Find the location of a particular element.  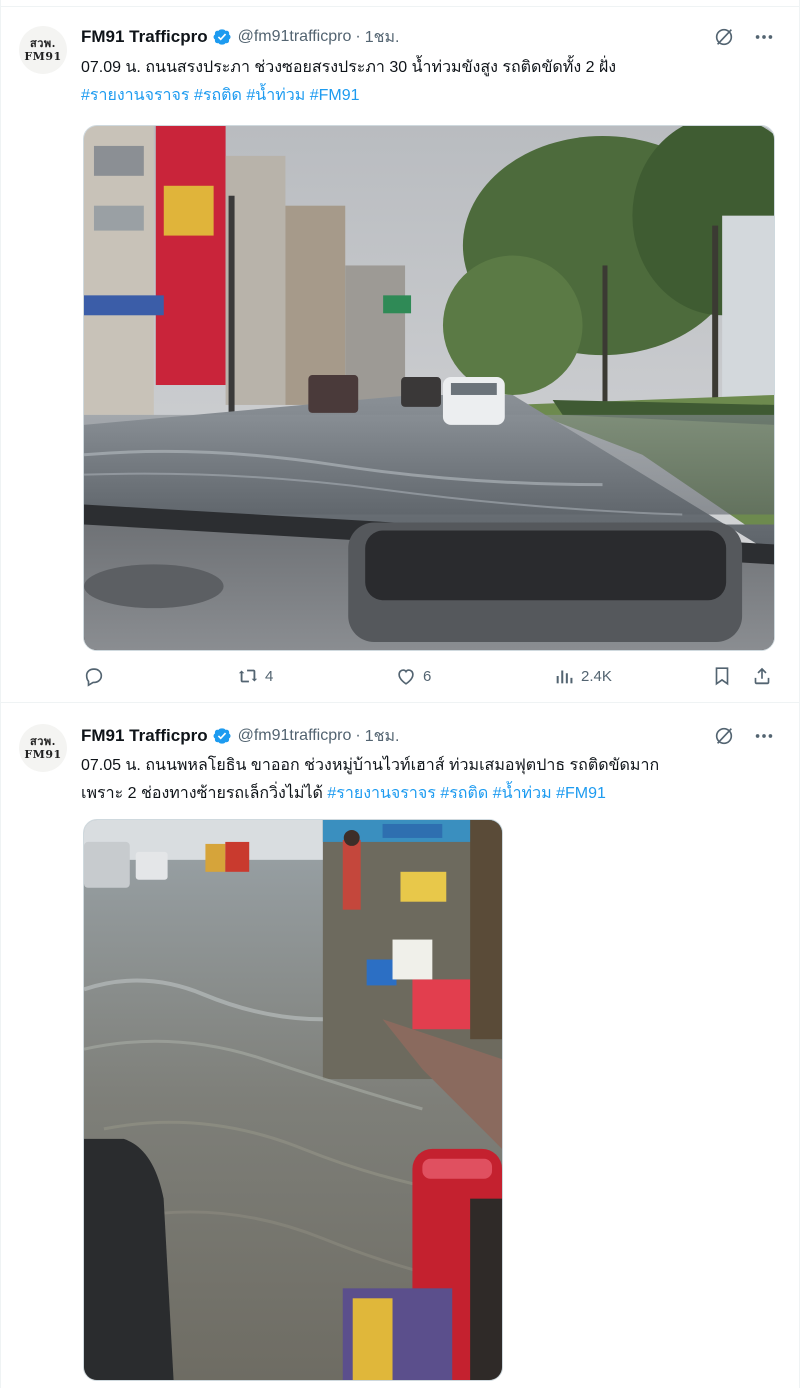

action-bar: 4 6 2.4K is located at coordinates (429, 676).